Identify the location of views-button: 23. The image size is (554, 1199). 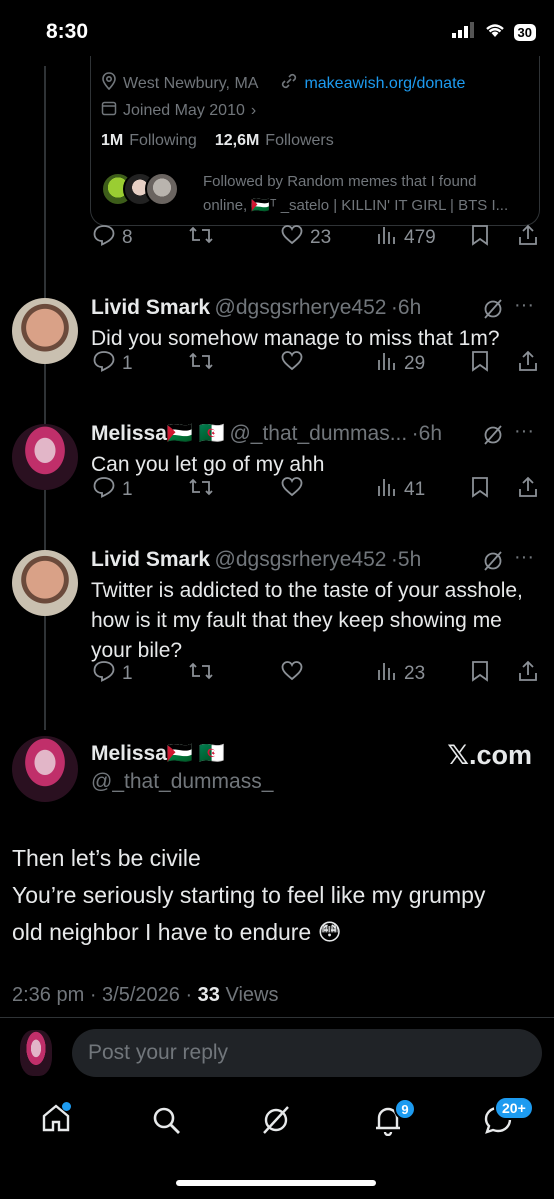
(400, 674).